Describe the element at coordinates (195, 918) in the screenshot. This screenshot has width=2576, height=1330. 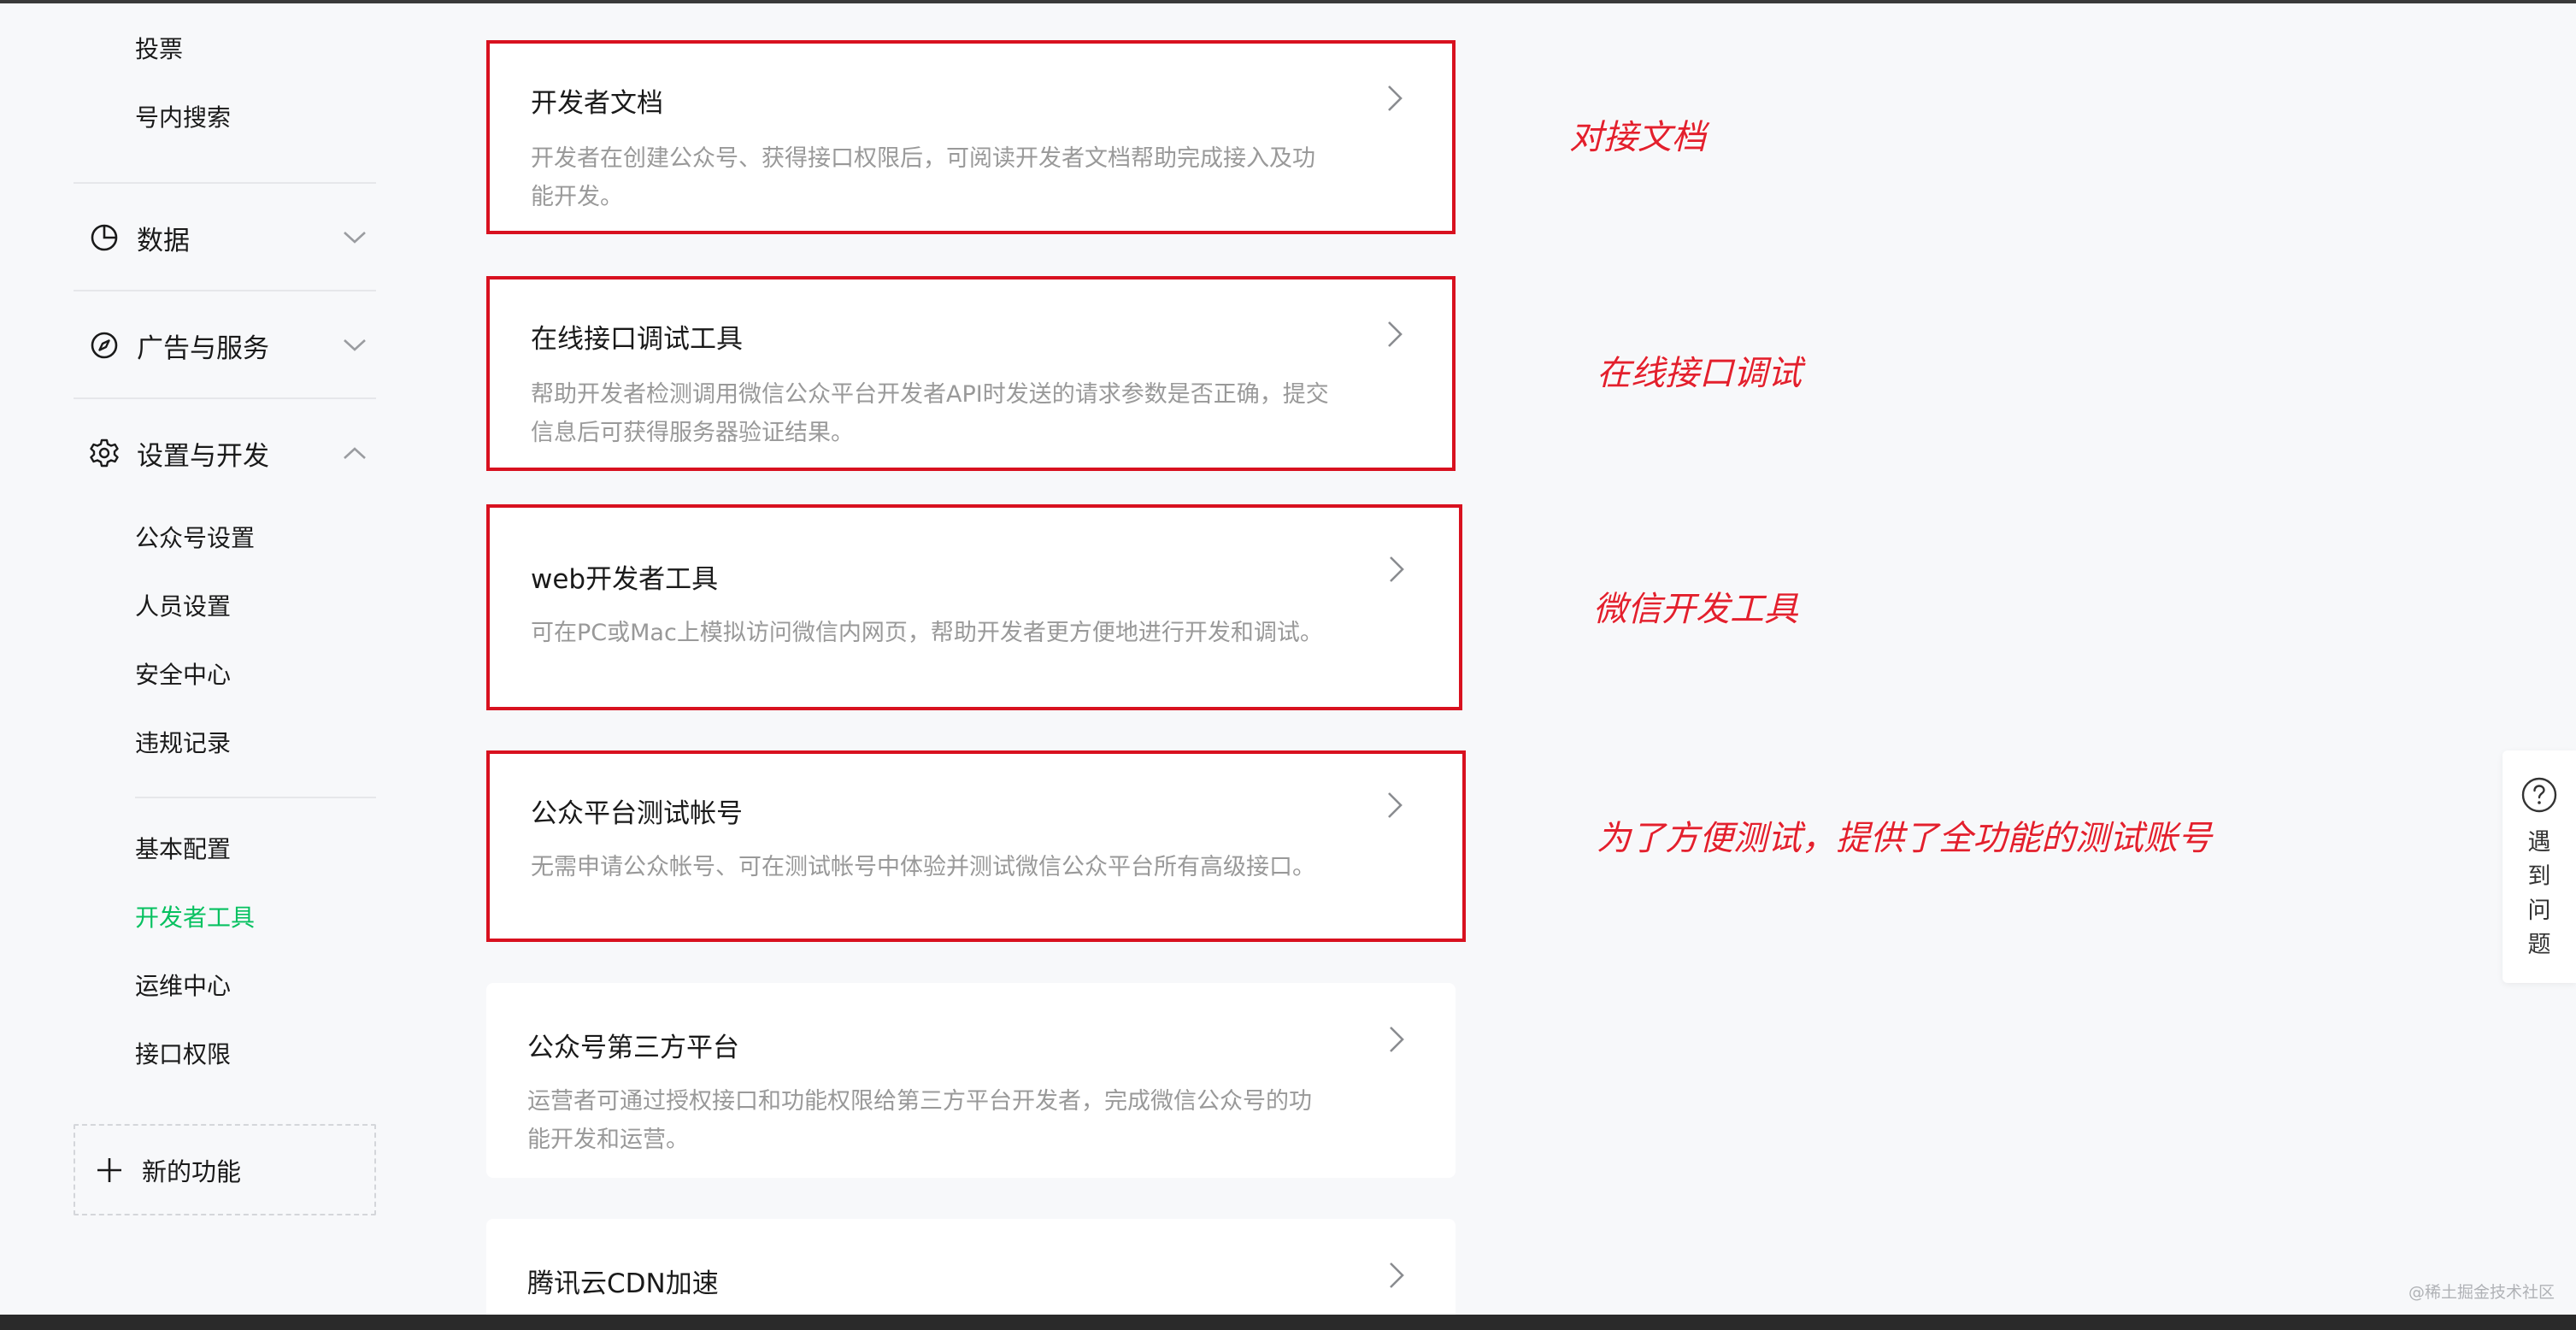
I see `sidebar-item-developer-tools: 开发者工具` at that location.